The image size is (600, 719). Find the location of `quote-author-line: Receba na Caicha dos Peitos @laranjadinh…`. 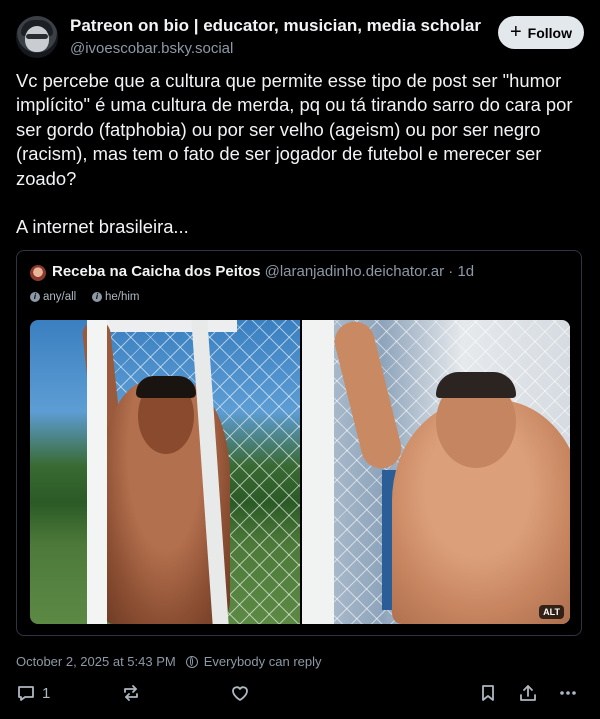

quote-author-line: Receba na Caicha dos Peitos @laranjadinh… is located at coordinates (263, 271).